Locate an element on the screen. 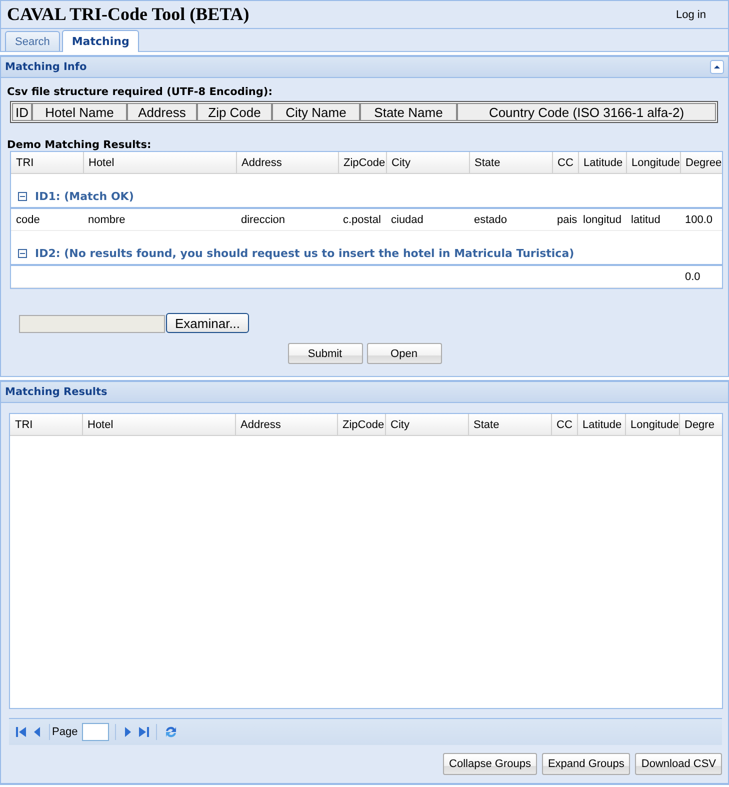 The width and height of the screenshot is (729, 787). table-cell-text: 100.0 is located at coordinates (699, 220).